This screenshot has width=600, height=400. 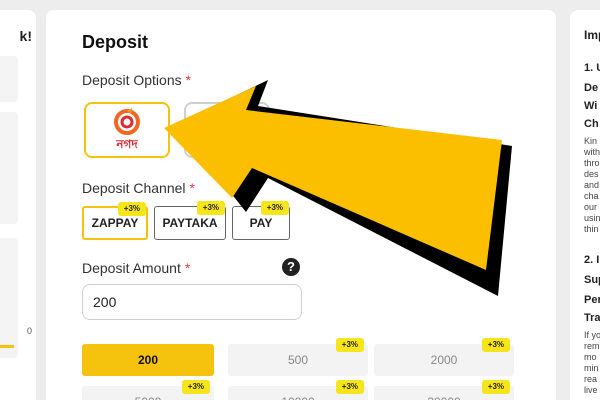 What do you see at coordinates (592, 152) in the screenshot?
I see `info-step1-text: with` at bounding box center [592, 152].